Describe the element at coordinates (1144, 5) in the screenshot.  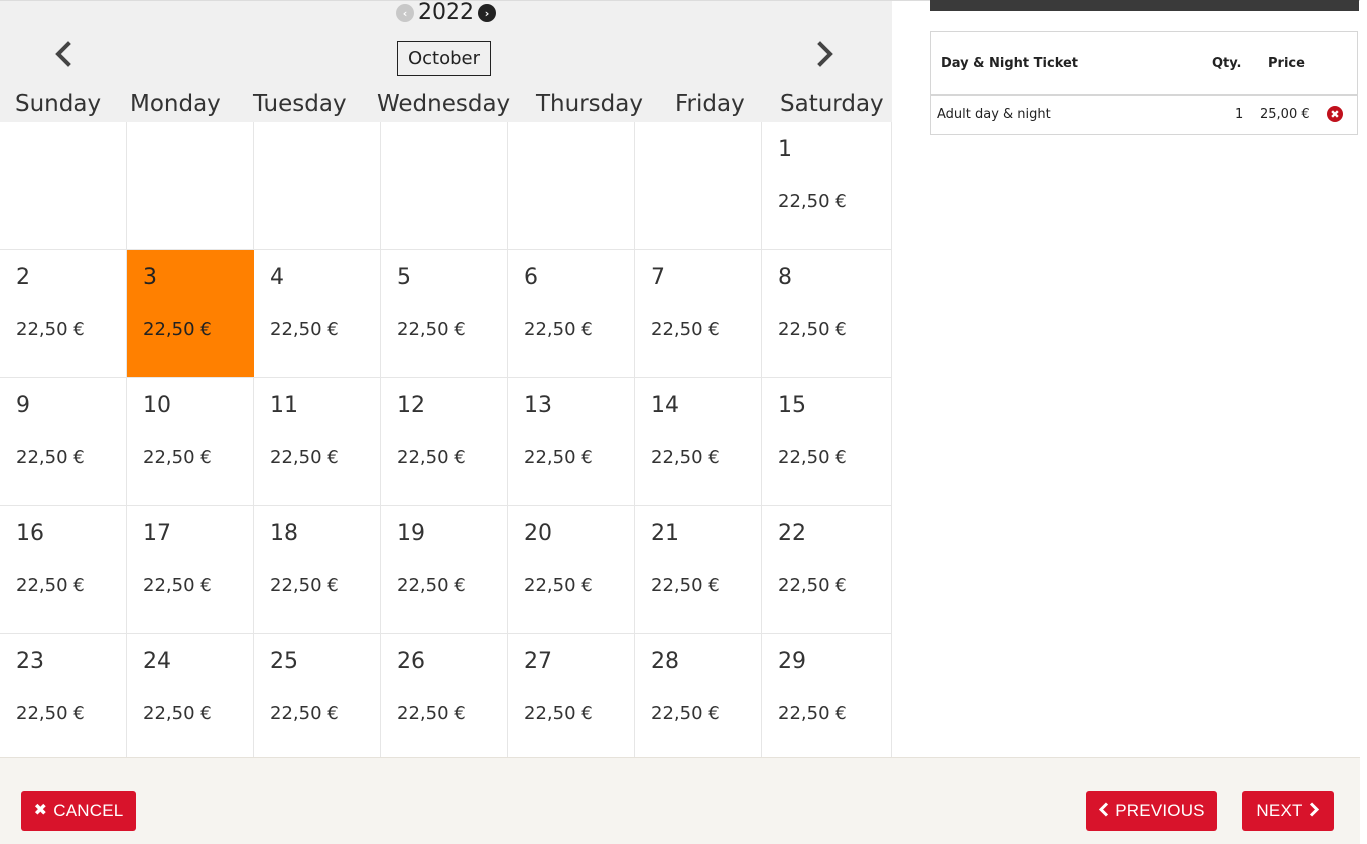
I see `cart-top-bar` at that location.